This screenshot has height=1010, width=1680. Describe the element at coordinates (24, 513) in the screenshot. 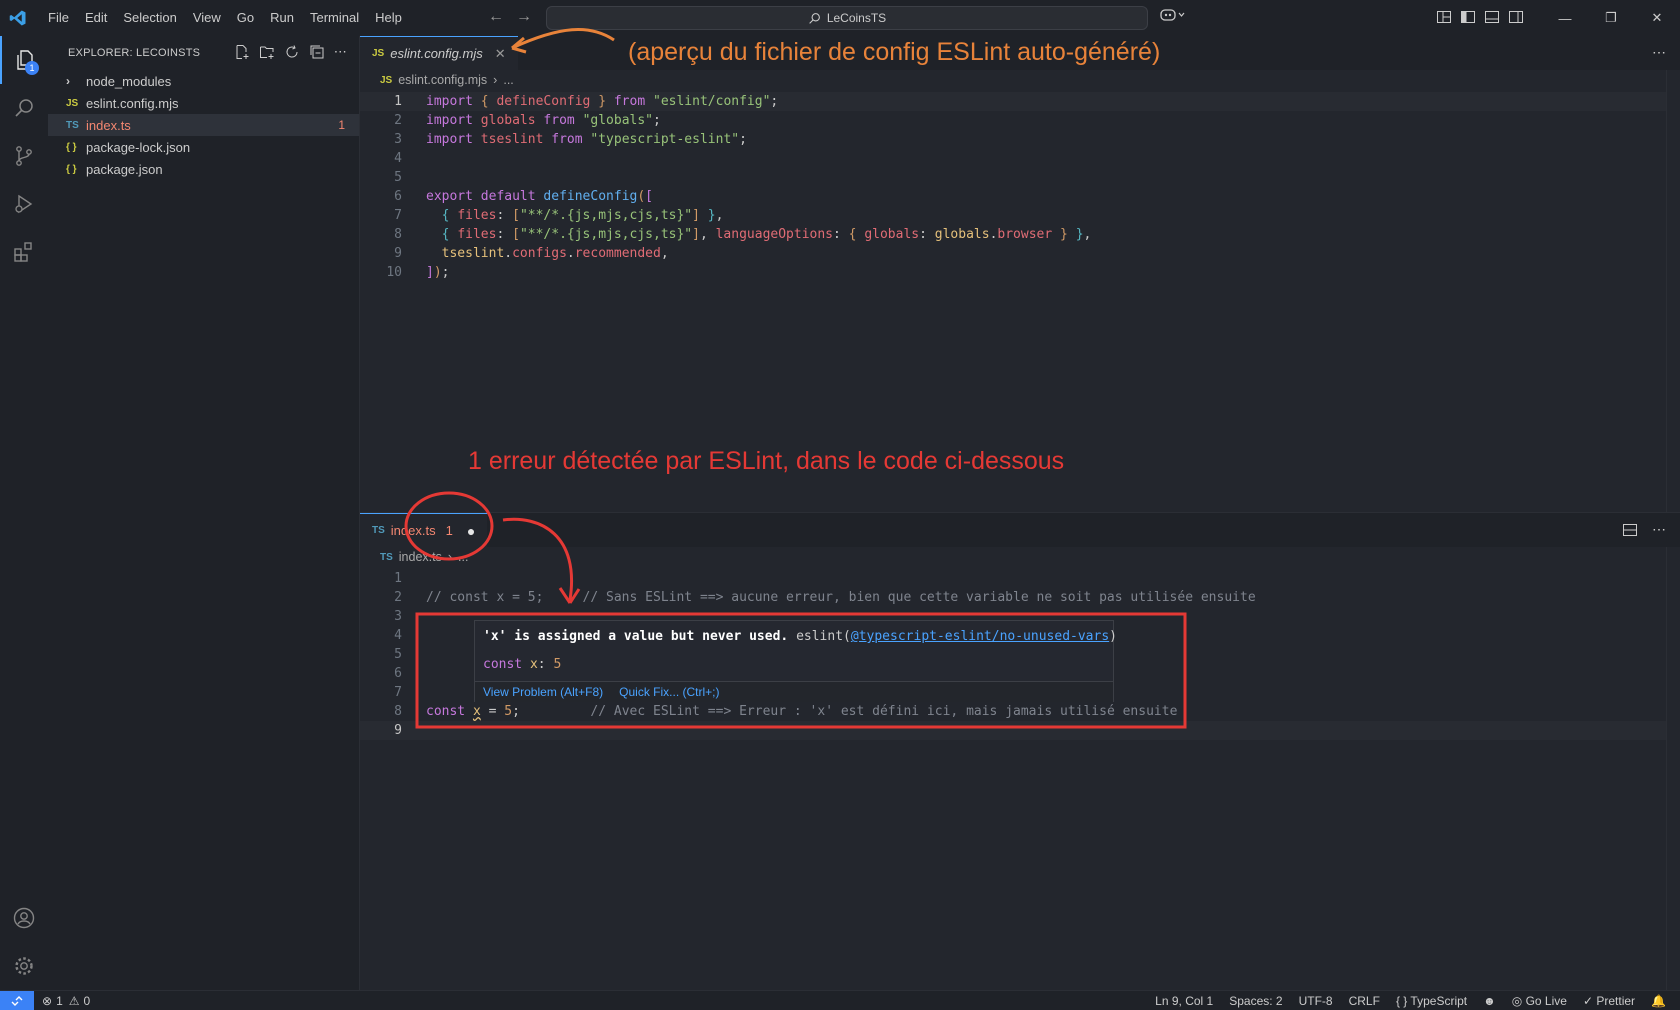

I see `activity-bar: 1` at that location.